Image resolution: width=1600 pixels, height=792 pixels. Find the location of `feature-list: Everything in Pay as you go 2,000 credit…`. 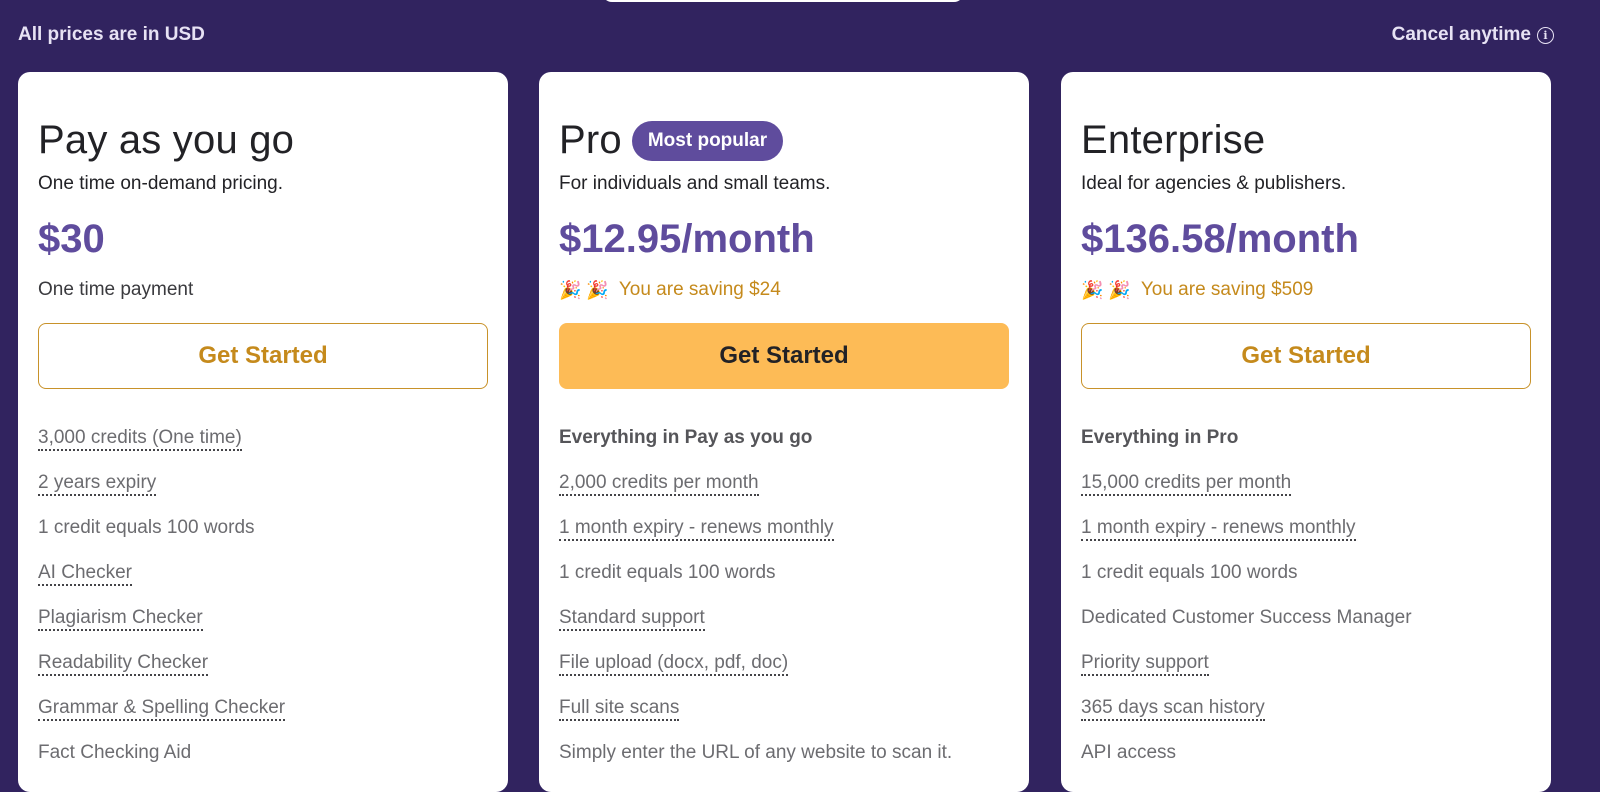

feature-list: Everything in Pay as you go 2,000 credit… is located at coordinates (784, 607).